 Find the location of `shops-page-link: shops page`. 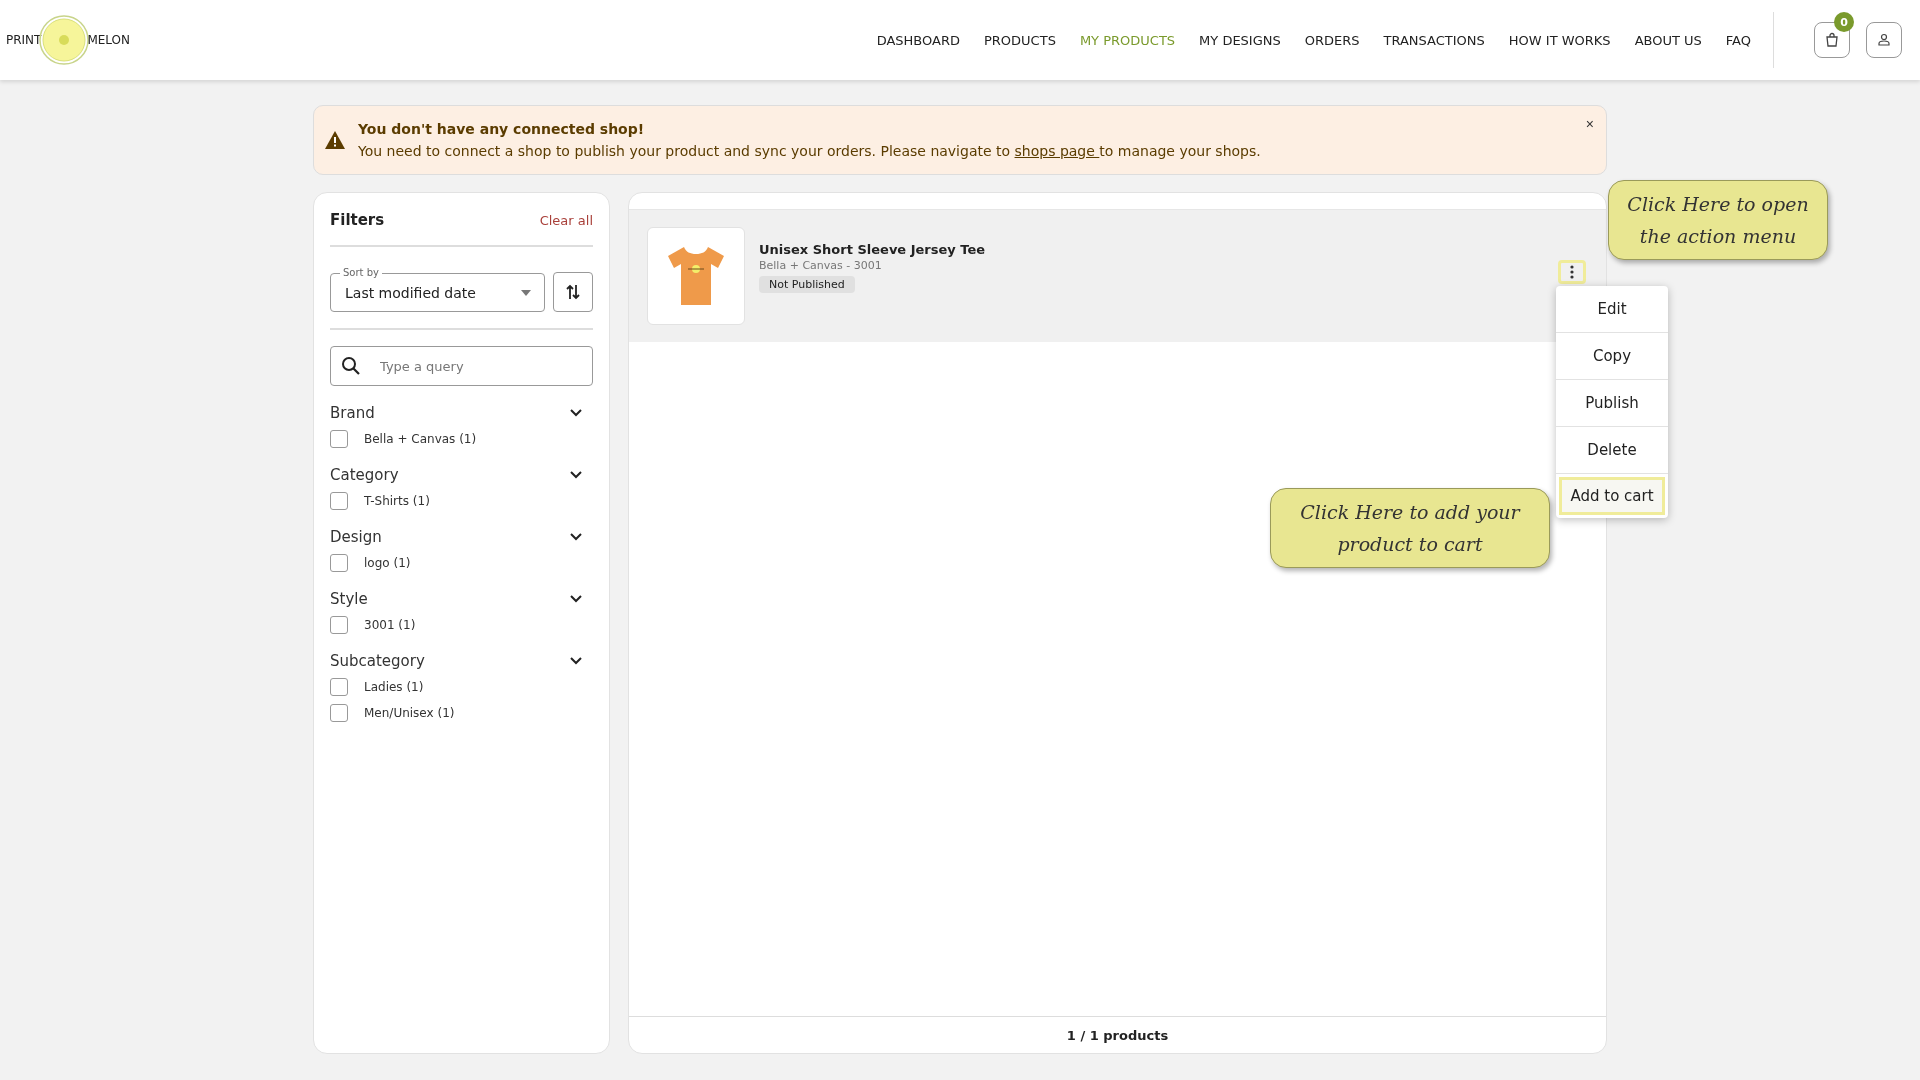

shops-page-link: shops page is located at coordinates (1057, 151).